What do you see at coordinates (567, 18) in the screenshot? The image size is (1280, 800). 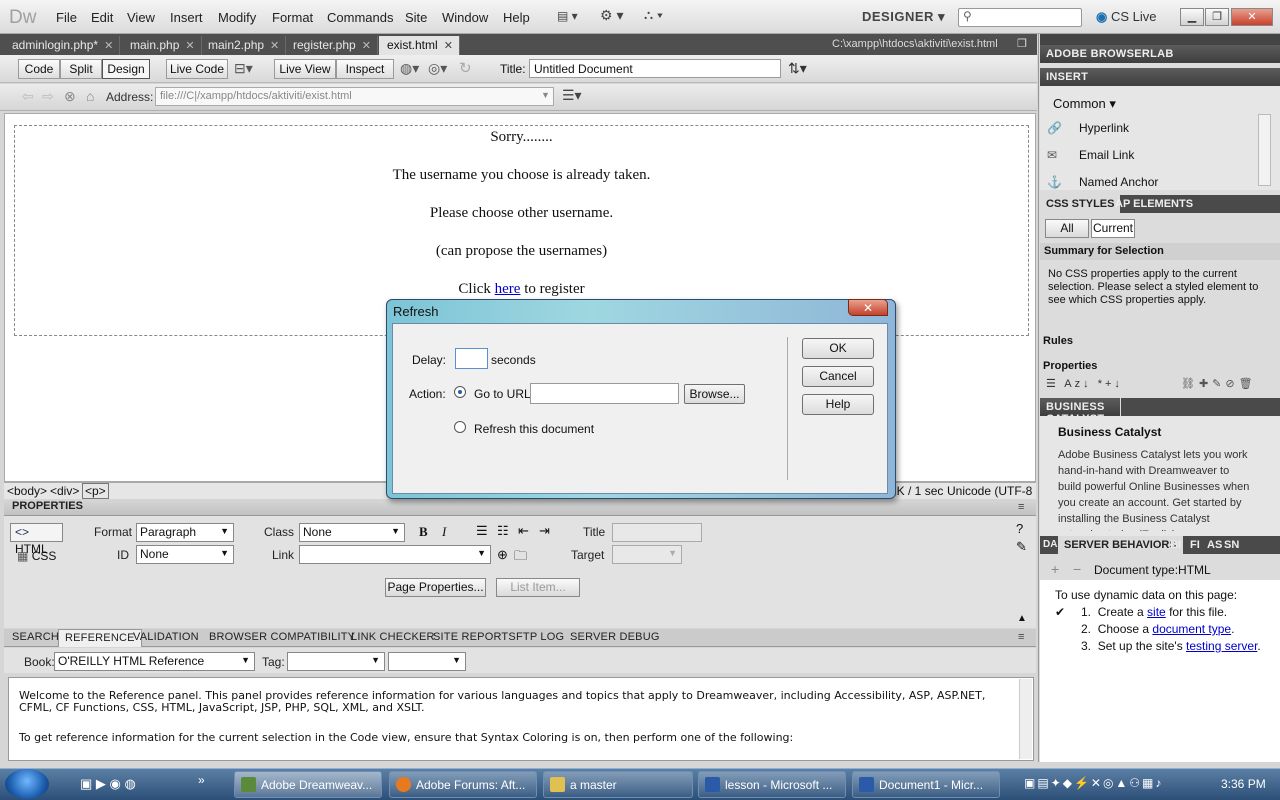 I see `layout-icon: ▤ ▾` at bounding box center [567, 18].